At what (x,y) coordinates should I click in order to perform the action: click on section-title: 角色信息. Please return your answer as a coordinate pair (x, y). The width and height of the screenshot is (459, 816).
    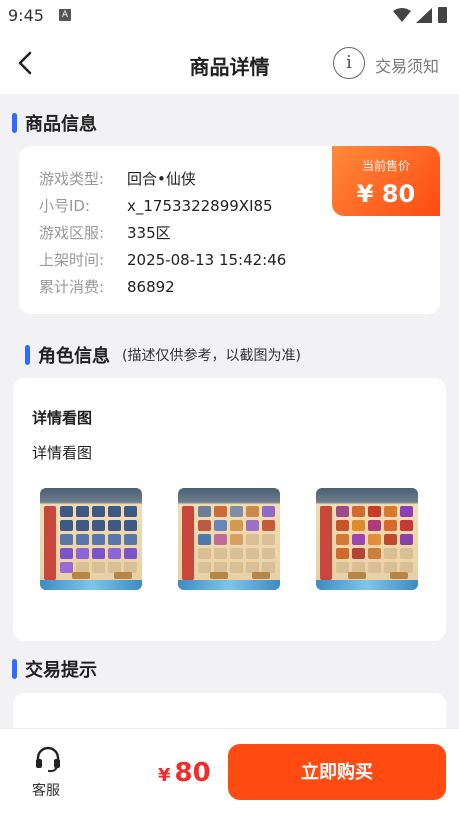
    Looking at the image, I should click on (74, 356).